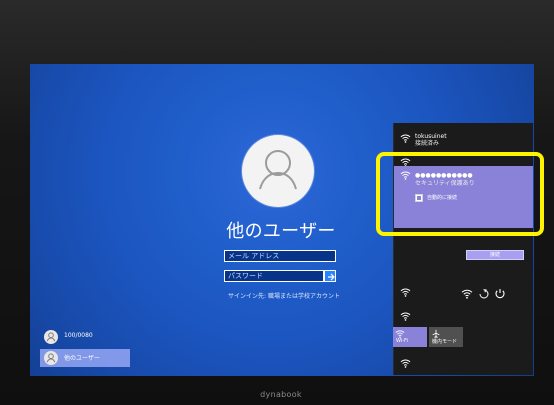  I want to click on wifi-tile: Wi-Fi, so click(410, 337).